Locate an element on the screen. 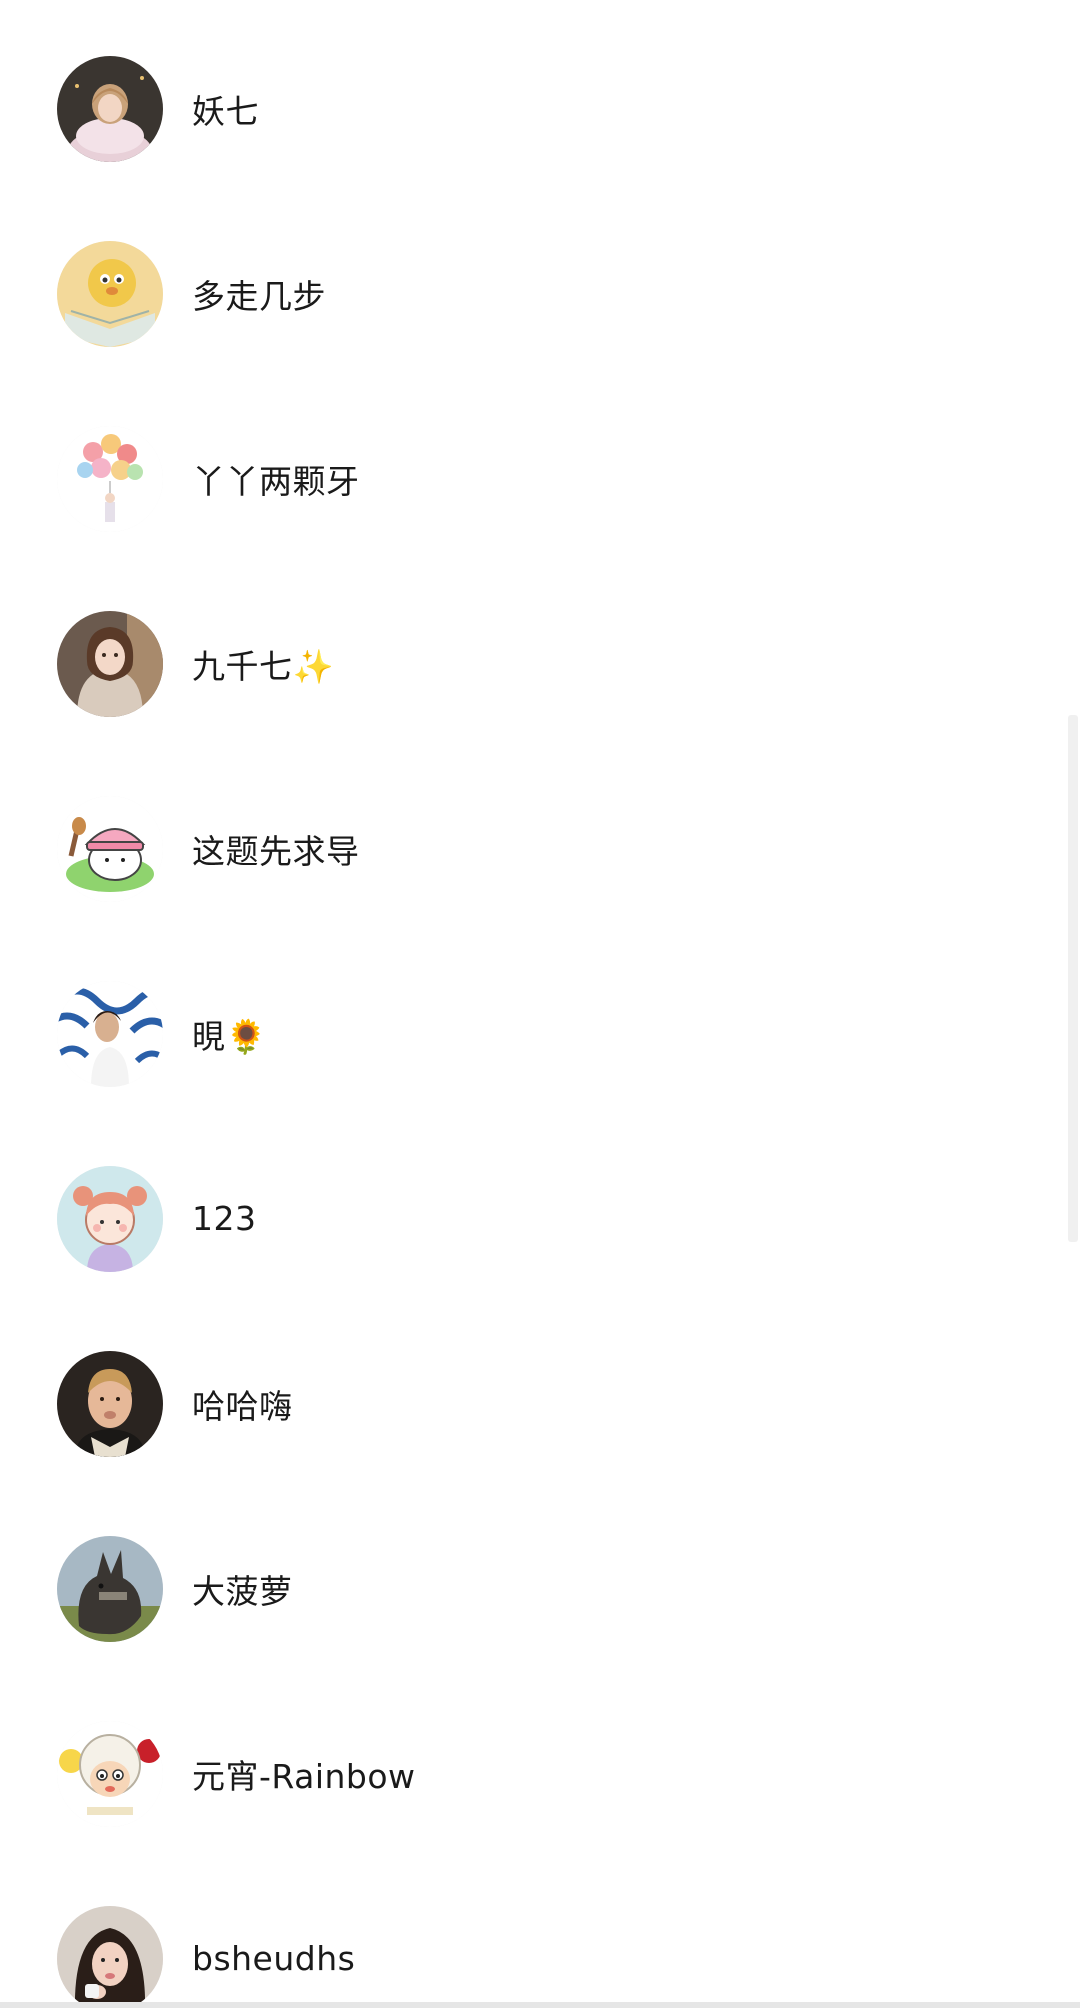 The width and height of the screenshot is (1080, 2008). girl-portrait-avatar-icon is located at coordinates (110, 108).